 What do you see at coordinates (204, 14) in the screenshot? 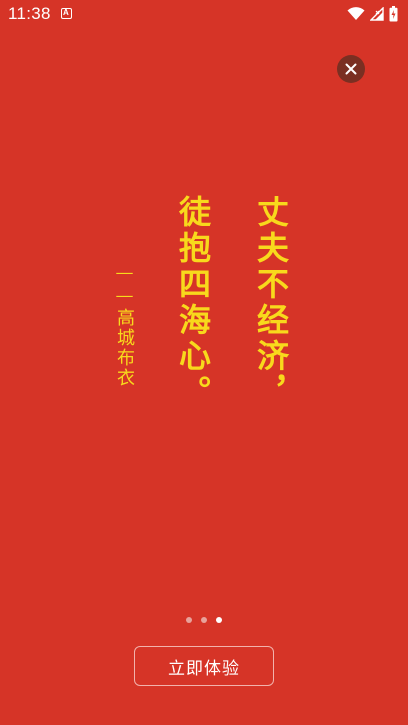
I see `status-bar: 11:38` at bounding box center [204, 14].